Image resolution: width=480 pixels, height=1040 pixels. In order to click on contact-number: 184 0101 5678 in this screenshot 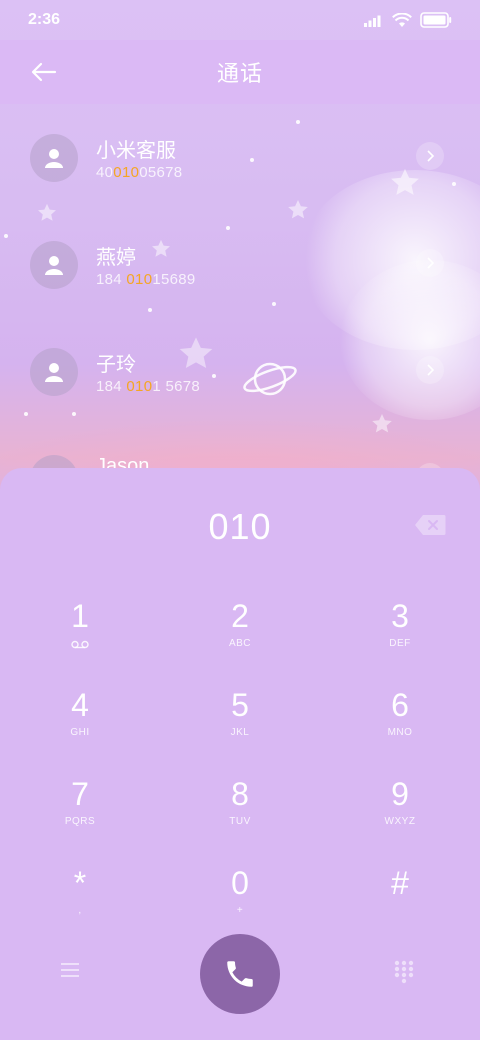, I will do `click(148, 386)`.